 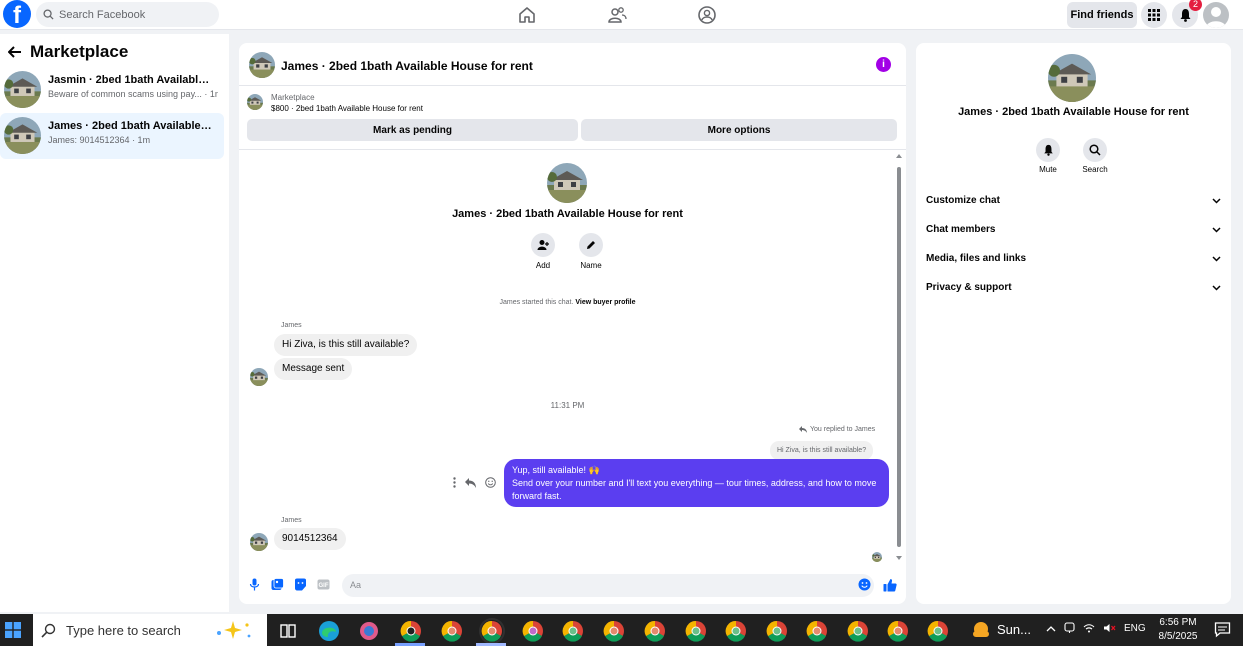 What do you see at coordinates (877, 557) in the screenshot?
I see `seen-indicator-avatar` at bounding box center [877, 557].